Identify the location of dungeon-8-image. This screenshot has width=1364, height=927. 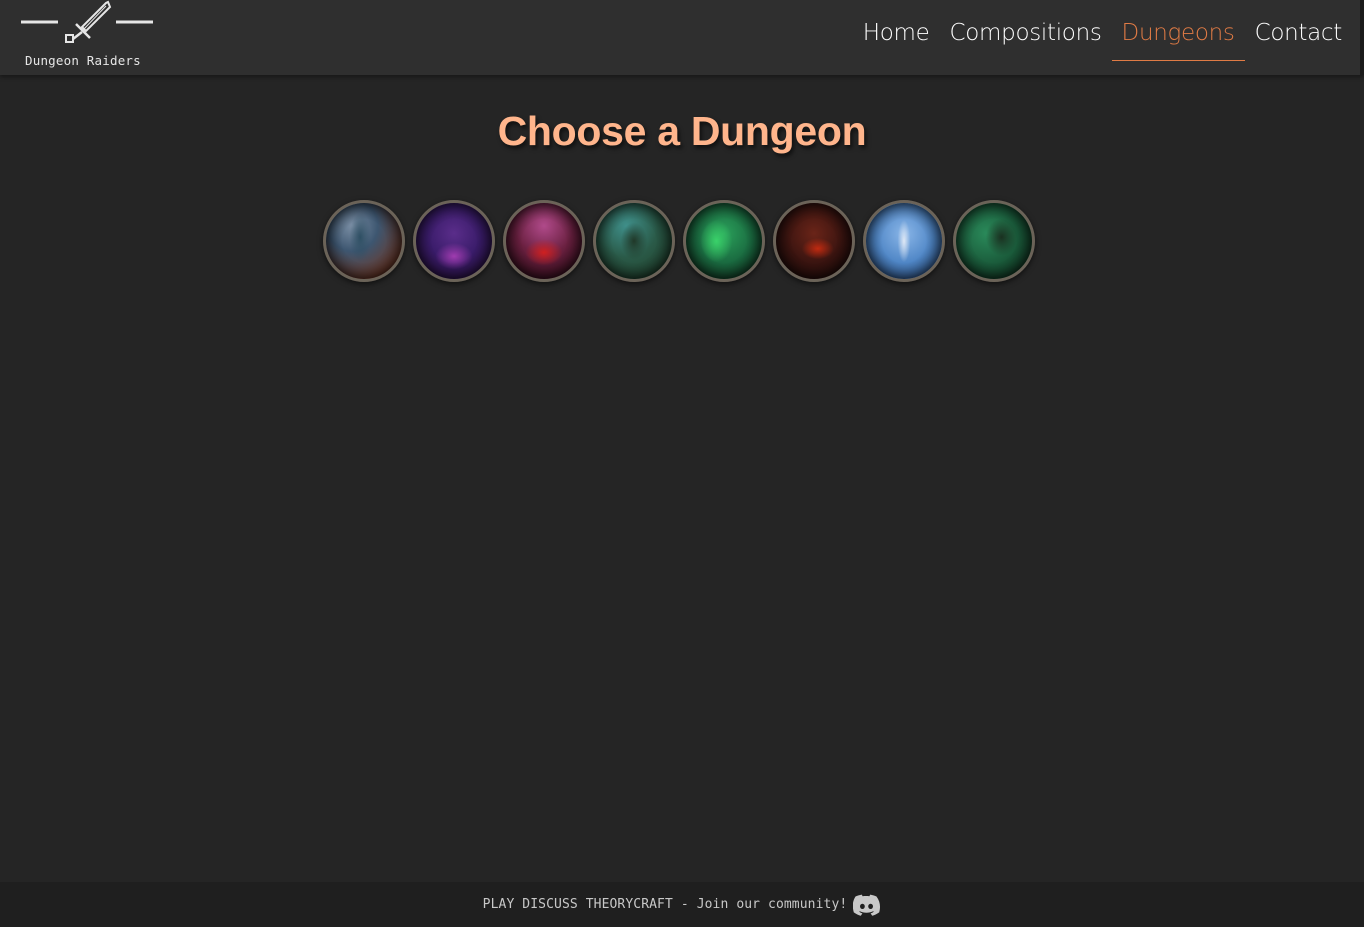
(994, 241).